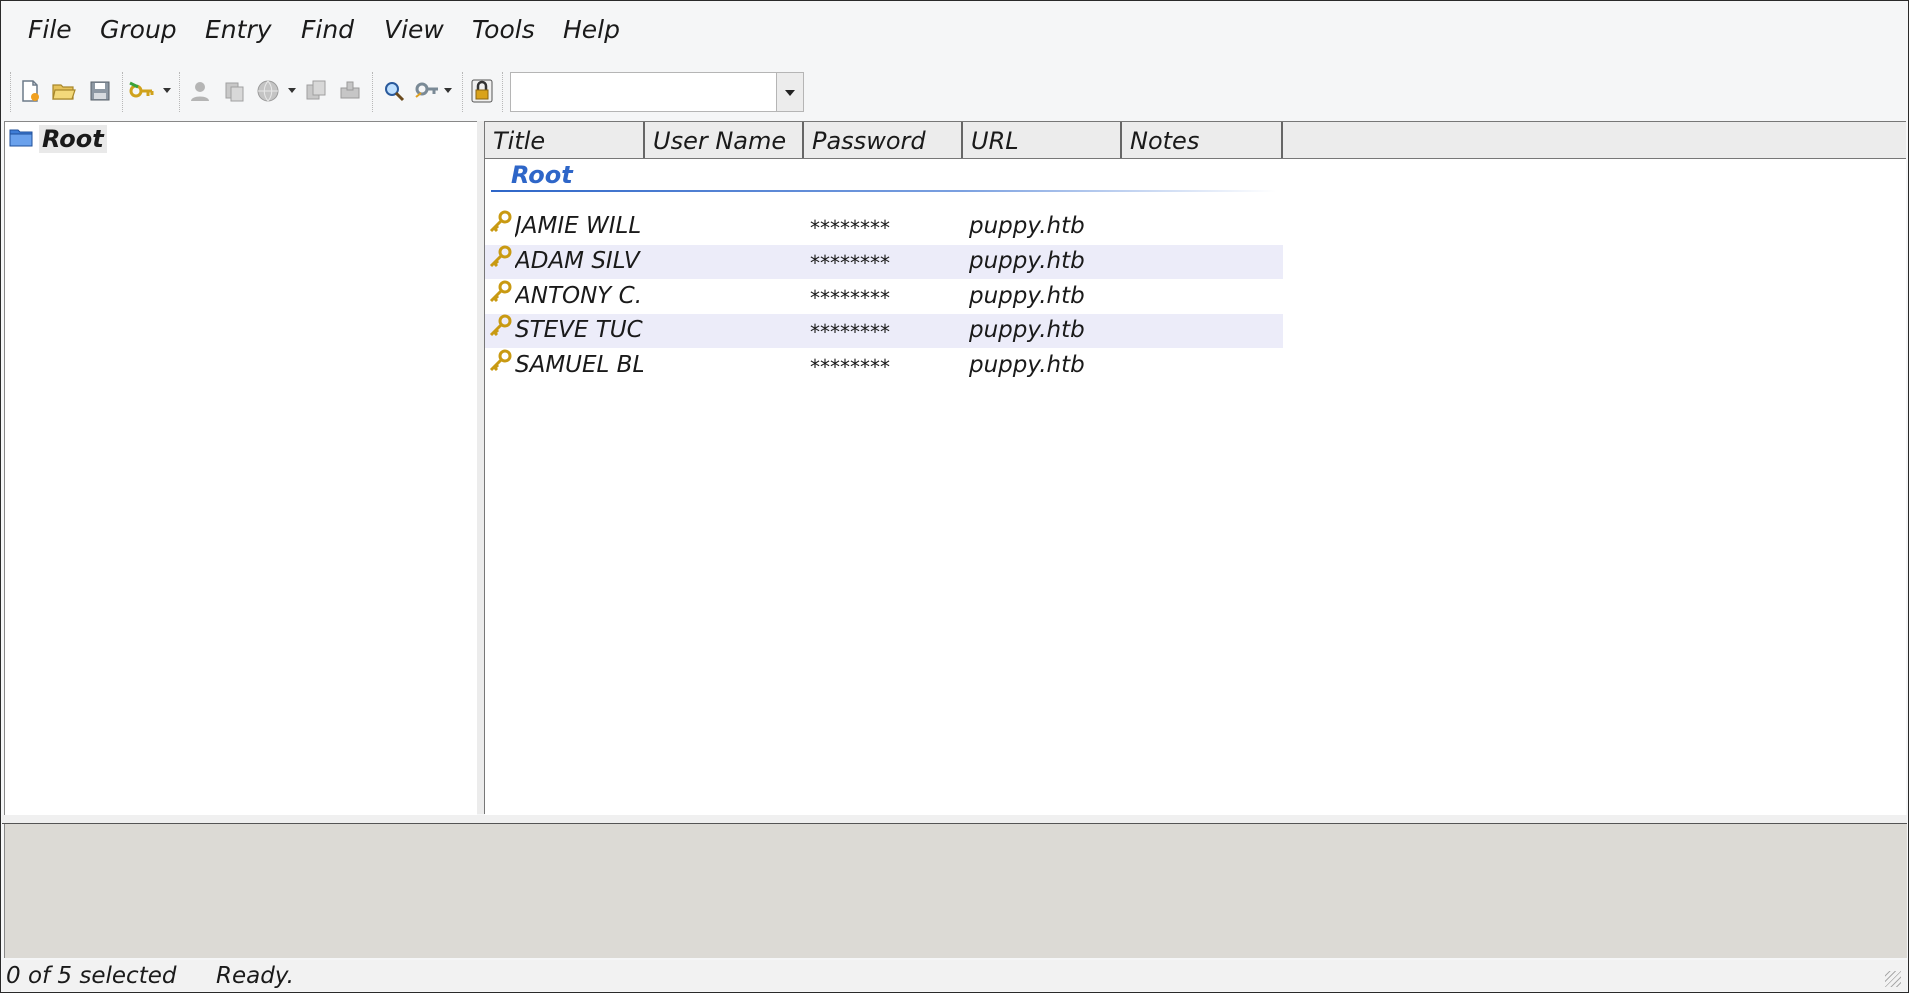  What do you see at coordinates (448, 90) in the screenshot?
I see `password-generator-dropdown-arrow` at bounding box center [448, 90].